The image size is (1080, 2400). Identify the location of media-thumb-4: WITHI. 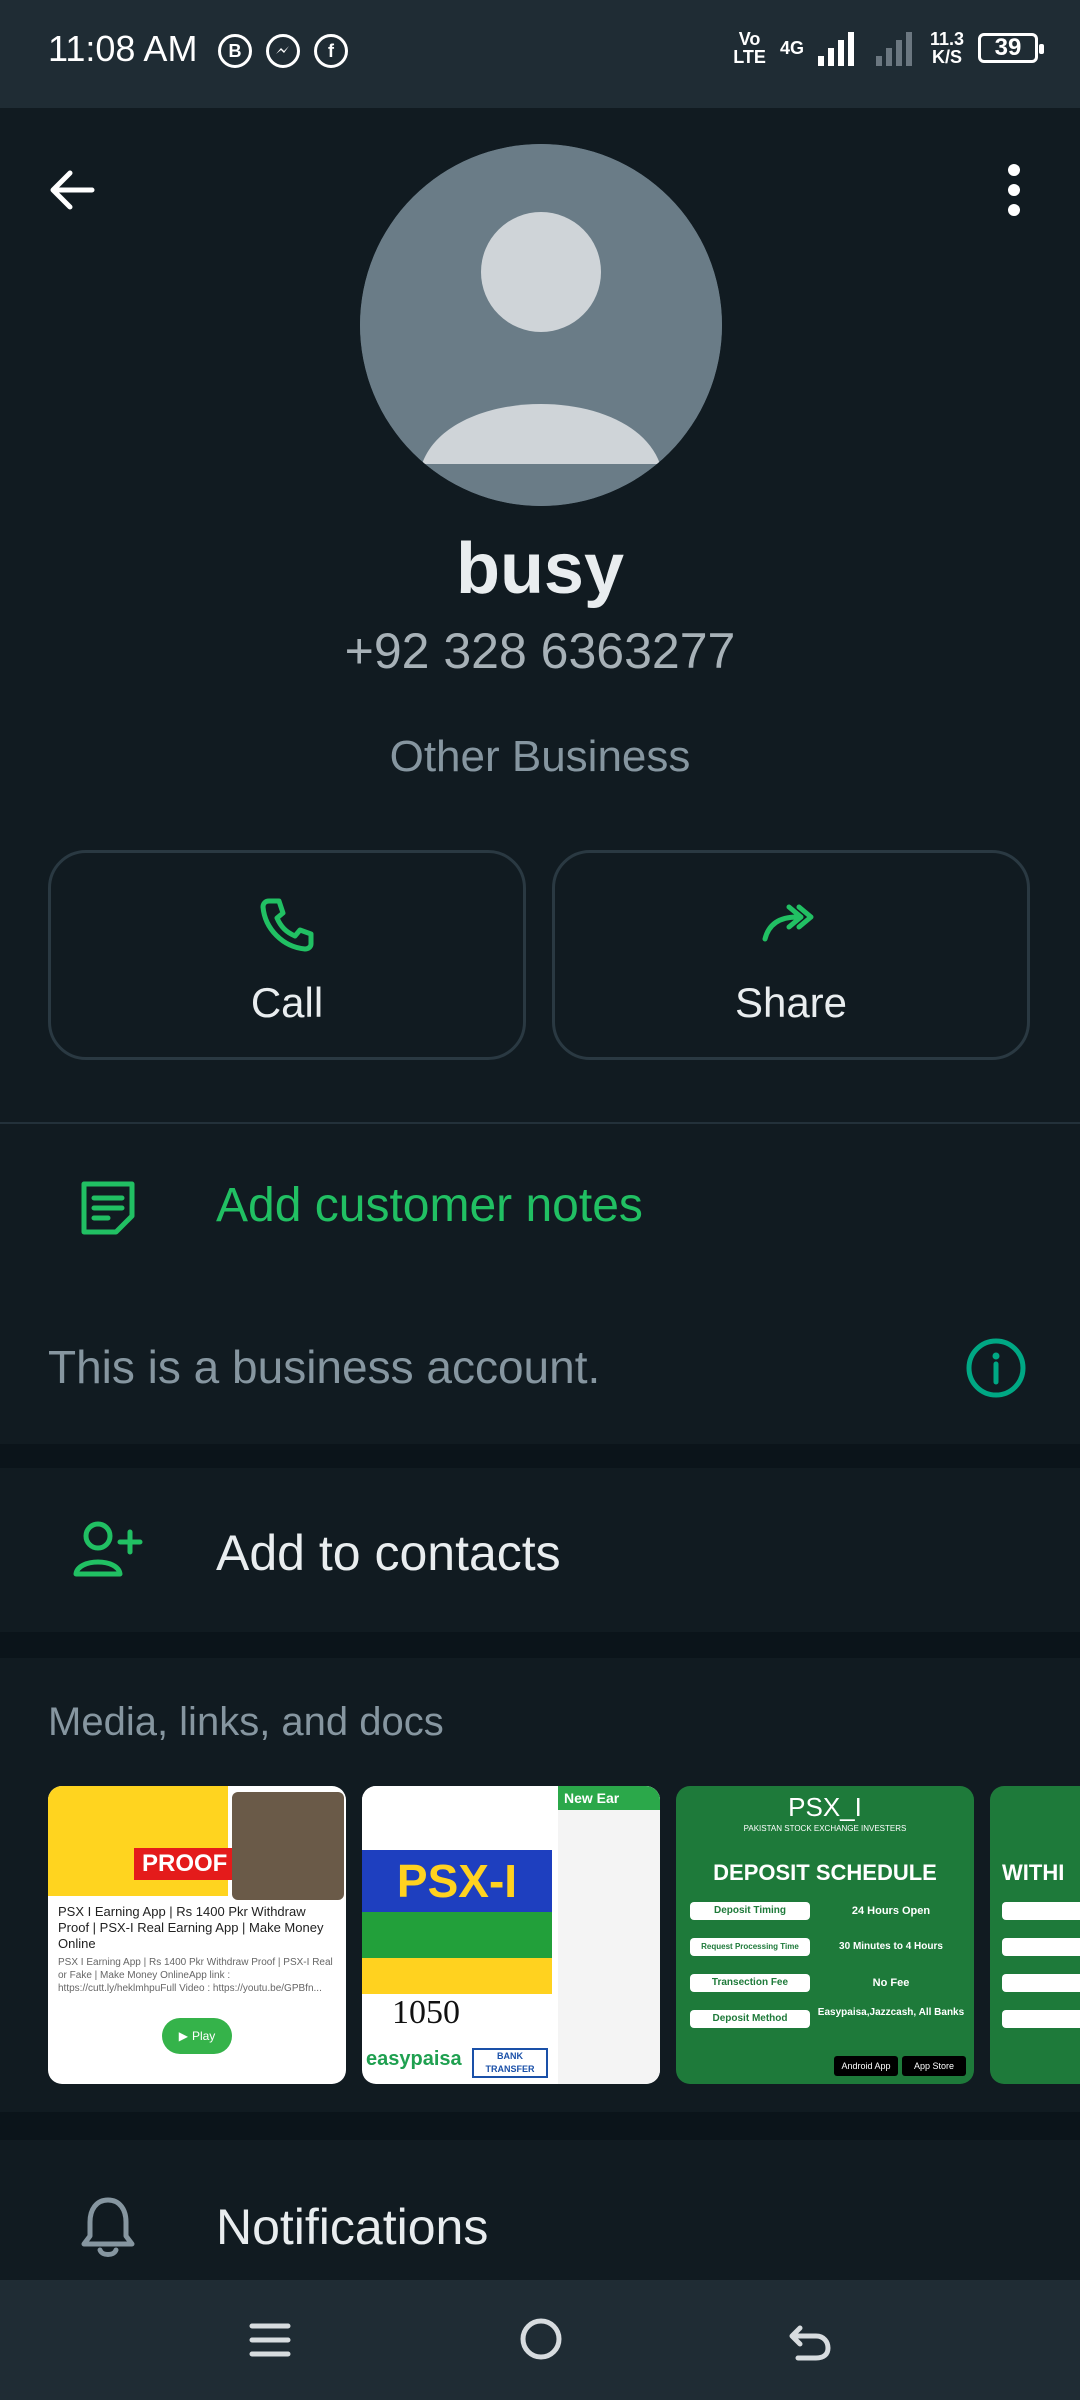
(1035, 1935).